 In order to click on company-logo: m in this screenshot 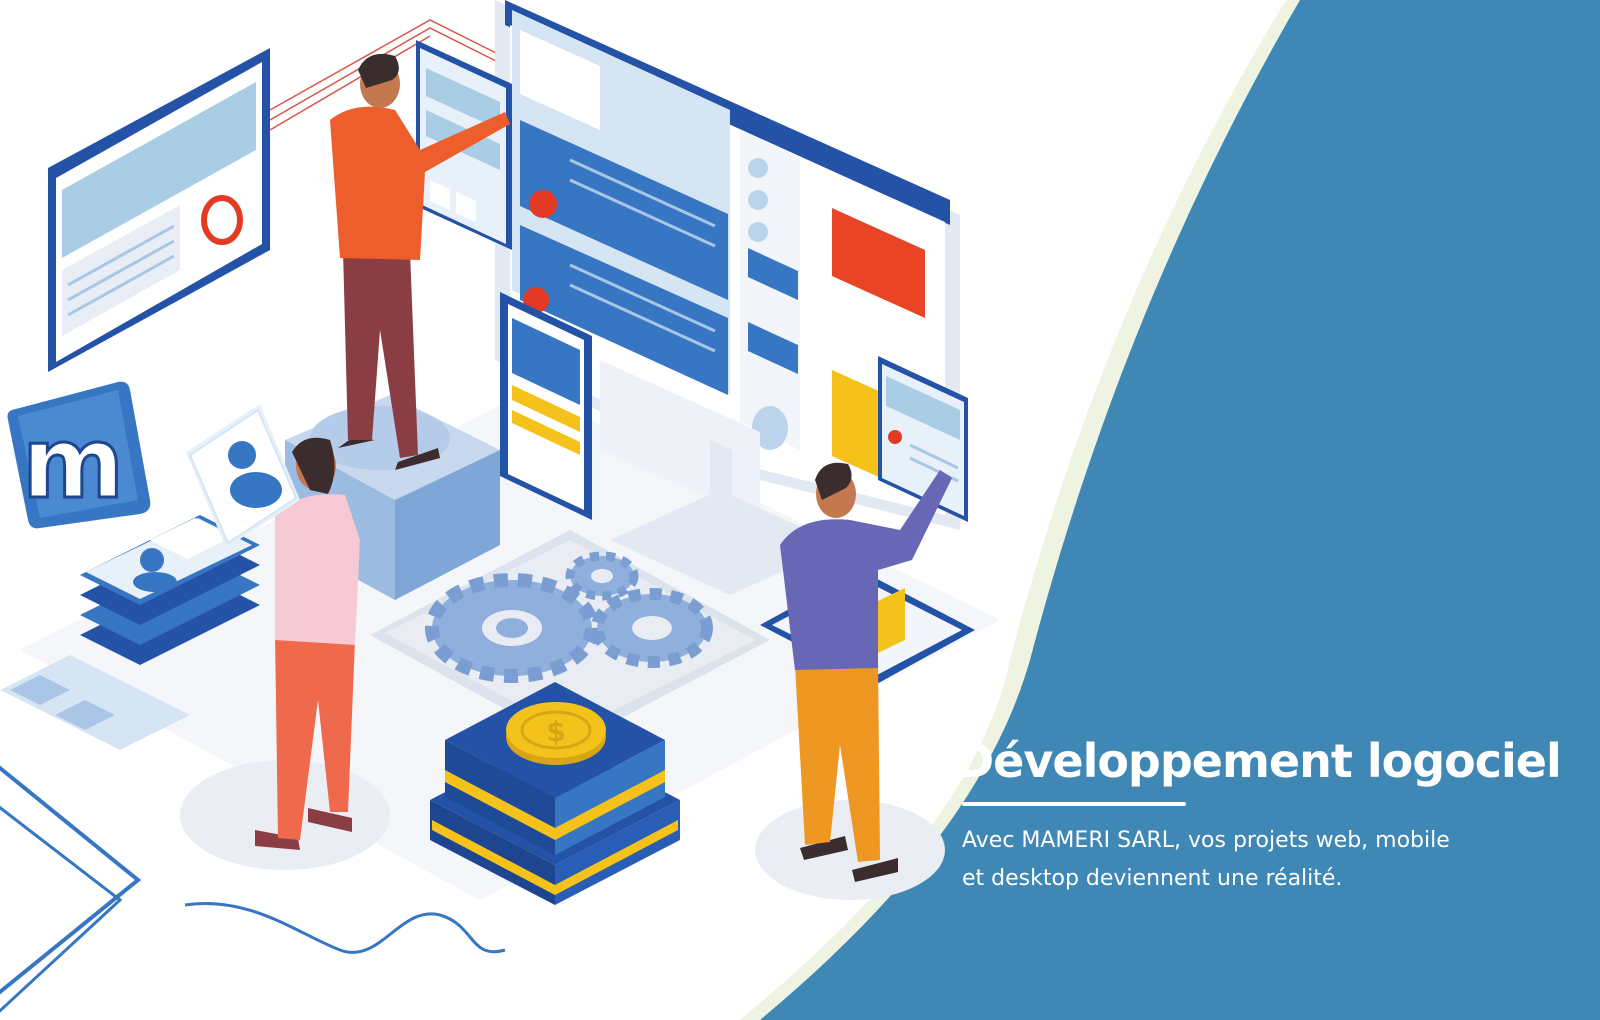, I will do `click(79, 455)`.